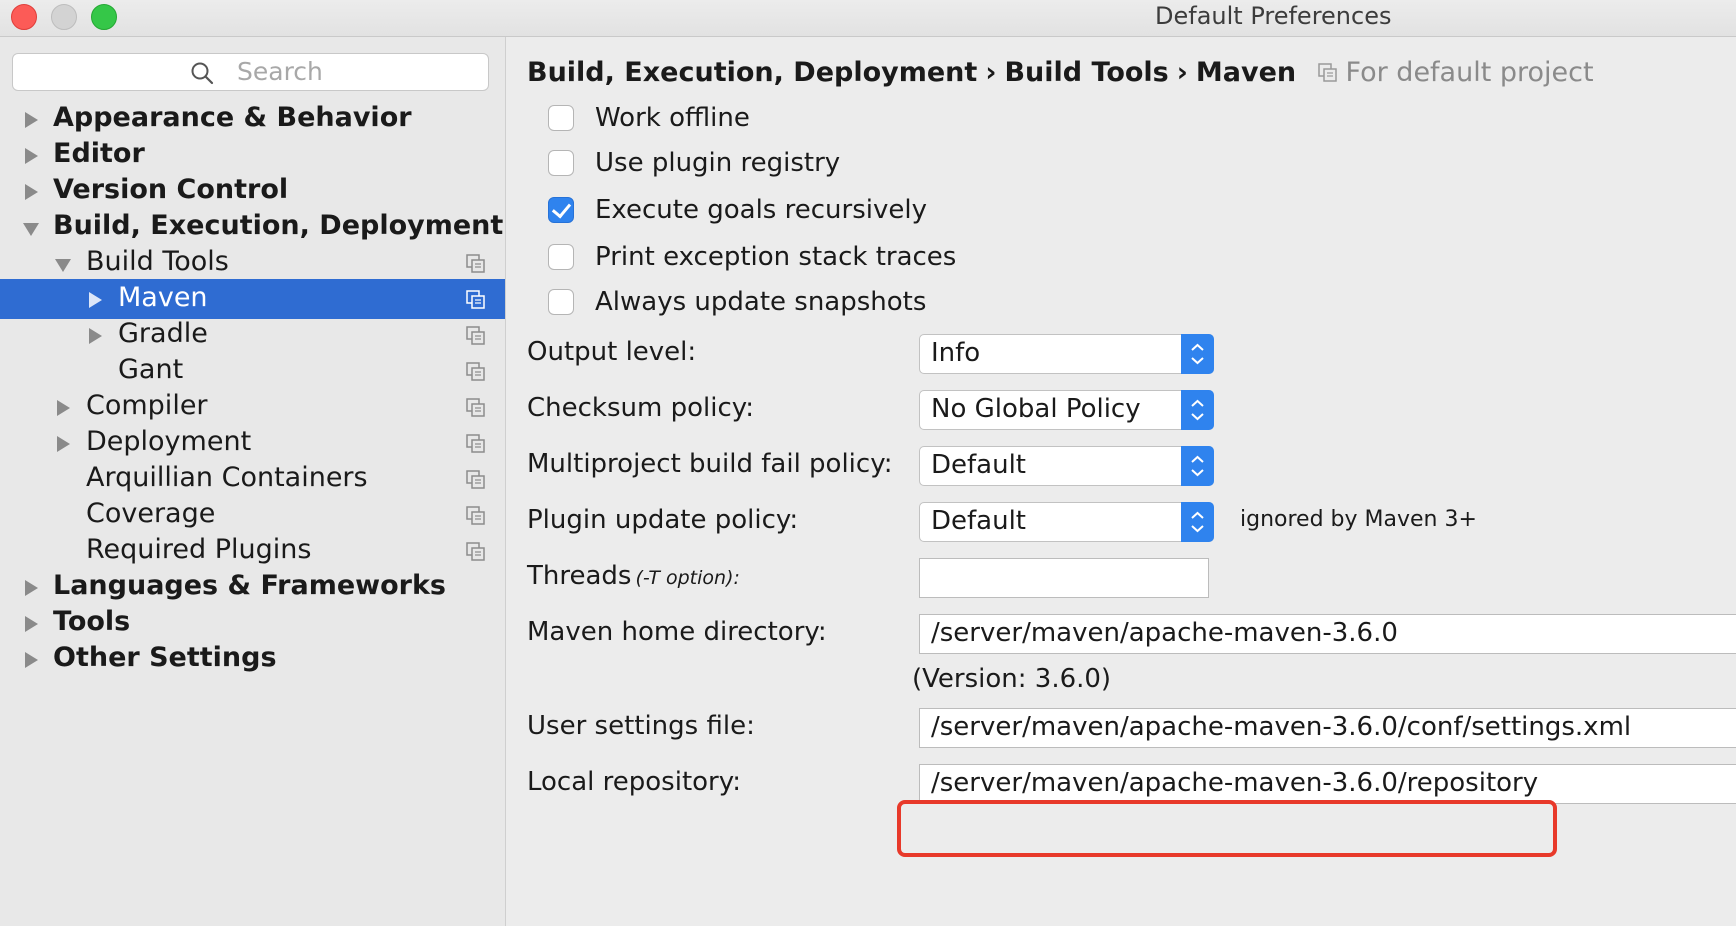  What do you see at coordinates (157, 261) in the screenshot?
I see `sidebar-item-label: Build Tools` at bounding box center [157, 261].